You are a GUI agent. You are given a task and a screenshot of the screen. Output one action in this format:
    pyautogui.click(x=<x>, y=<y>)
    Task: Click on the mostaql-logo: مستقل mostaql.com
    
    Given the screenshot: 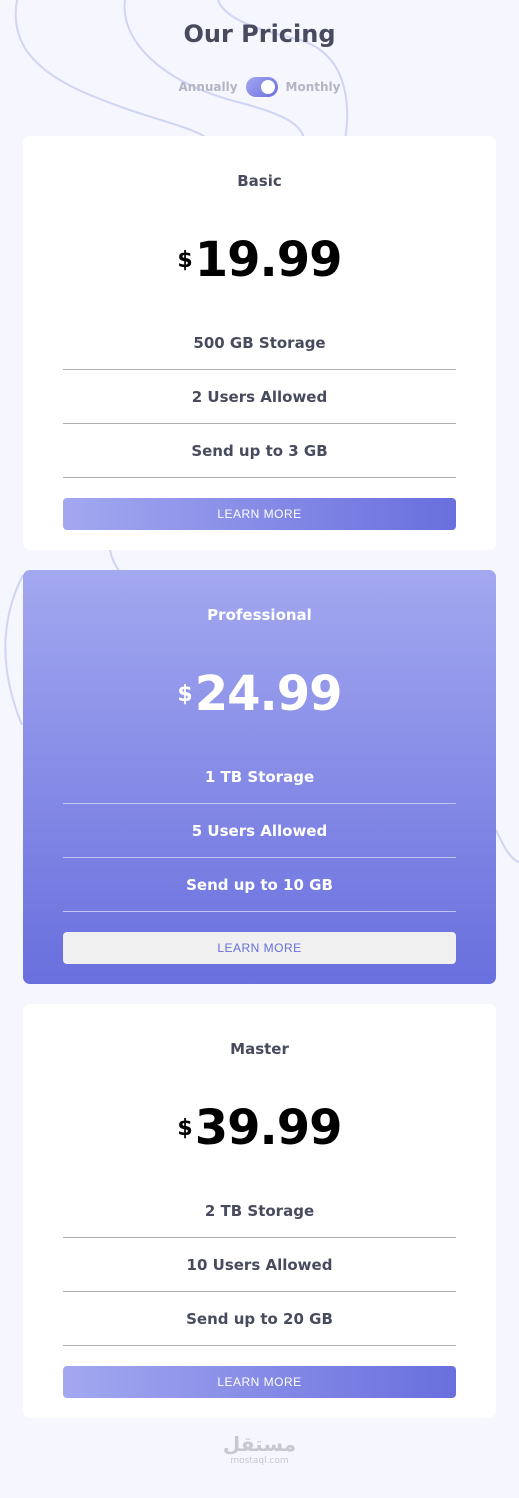 What is the action you would take?
    pyautogui.click(x=259, y=1449)
    